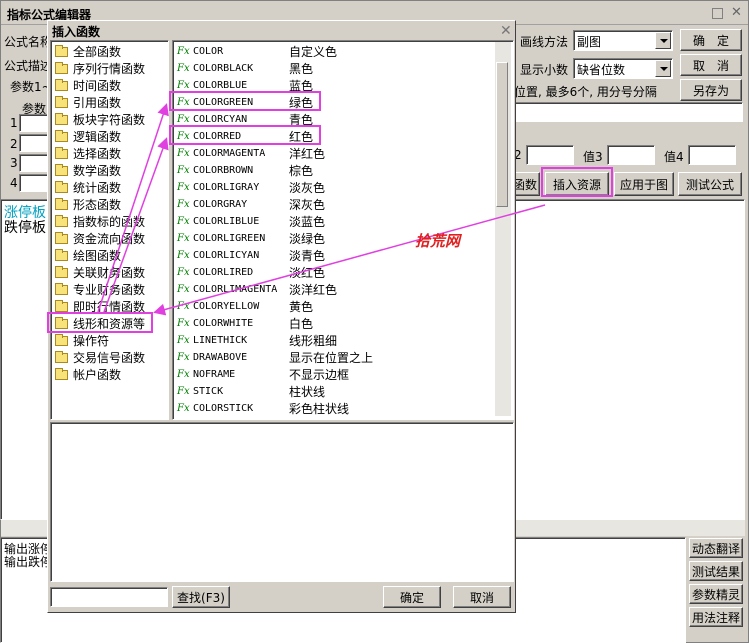 Image resolution: width=749 pixels, height=643 pixels. What do you see at coordinates (349, 260) in the screenshot?
I see `arrow-to-category` at bounding box center [349, 260].